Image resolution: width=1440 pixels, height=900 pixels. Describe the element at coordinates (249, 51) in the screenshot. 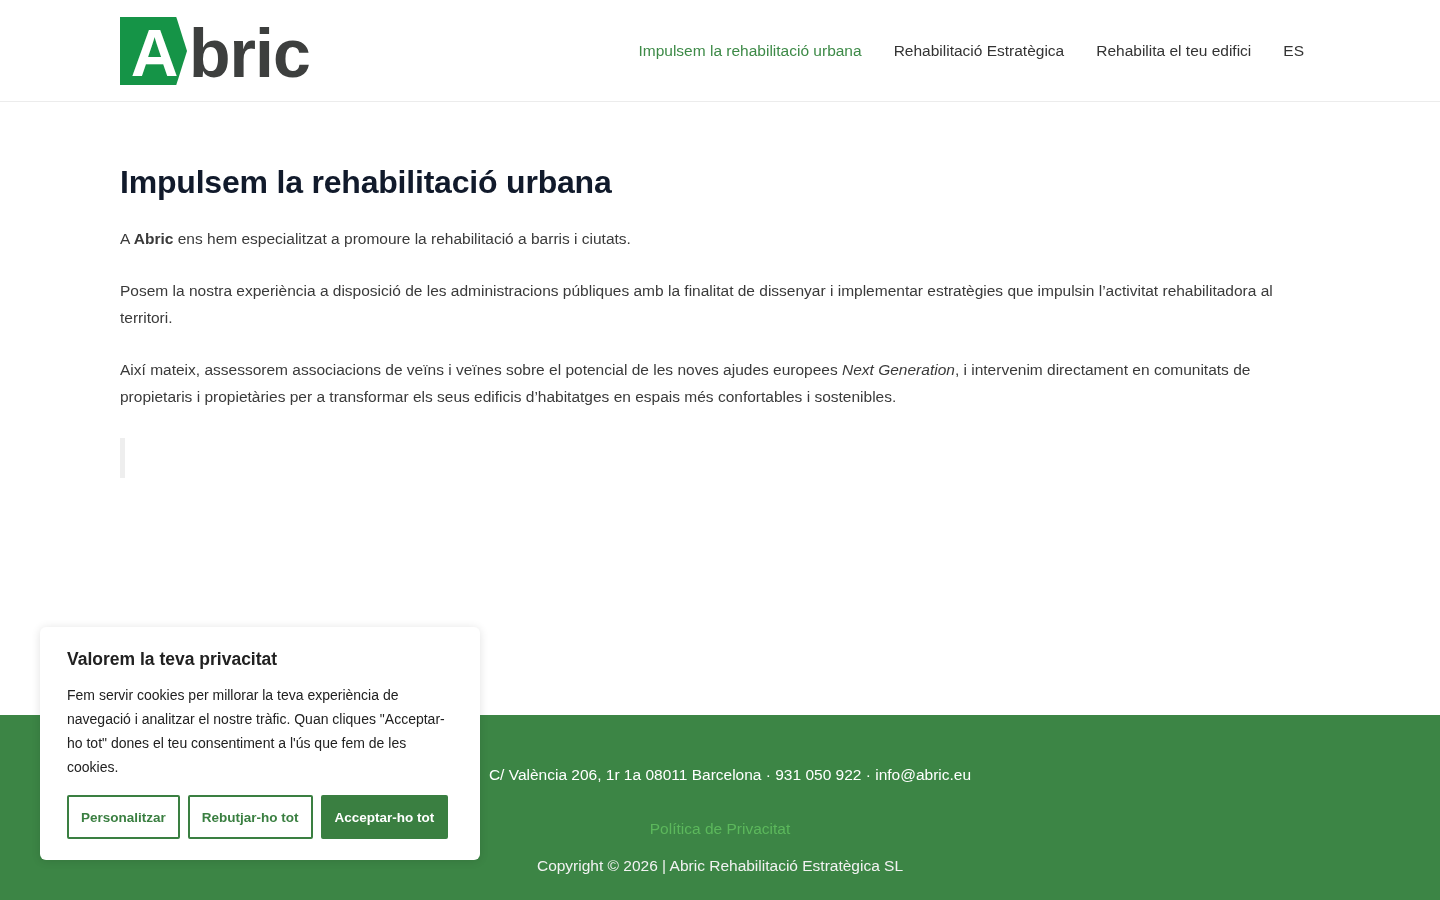

I see `logo-text: bric` at that location.